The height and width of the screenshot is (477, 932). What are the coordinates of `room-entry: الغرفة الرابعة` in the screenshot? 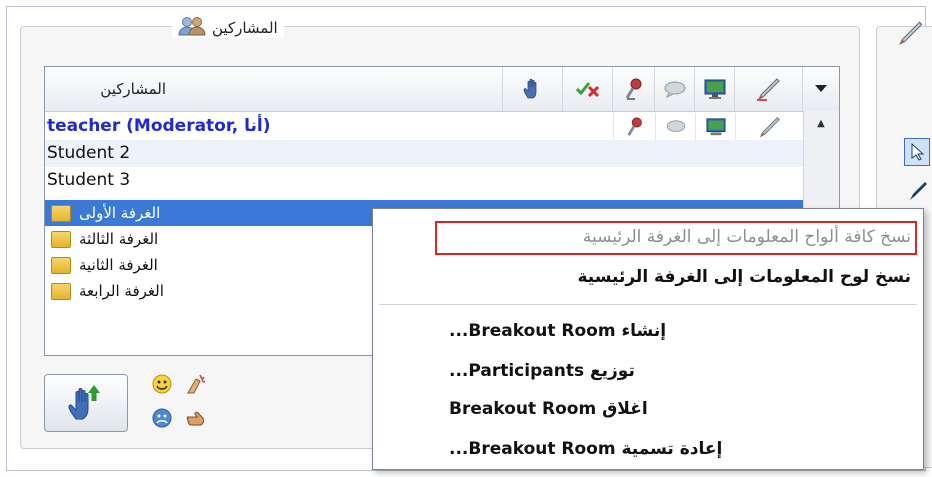 It's located at (107, 291).